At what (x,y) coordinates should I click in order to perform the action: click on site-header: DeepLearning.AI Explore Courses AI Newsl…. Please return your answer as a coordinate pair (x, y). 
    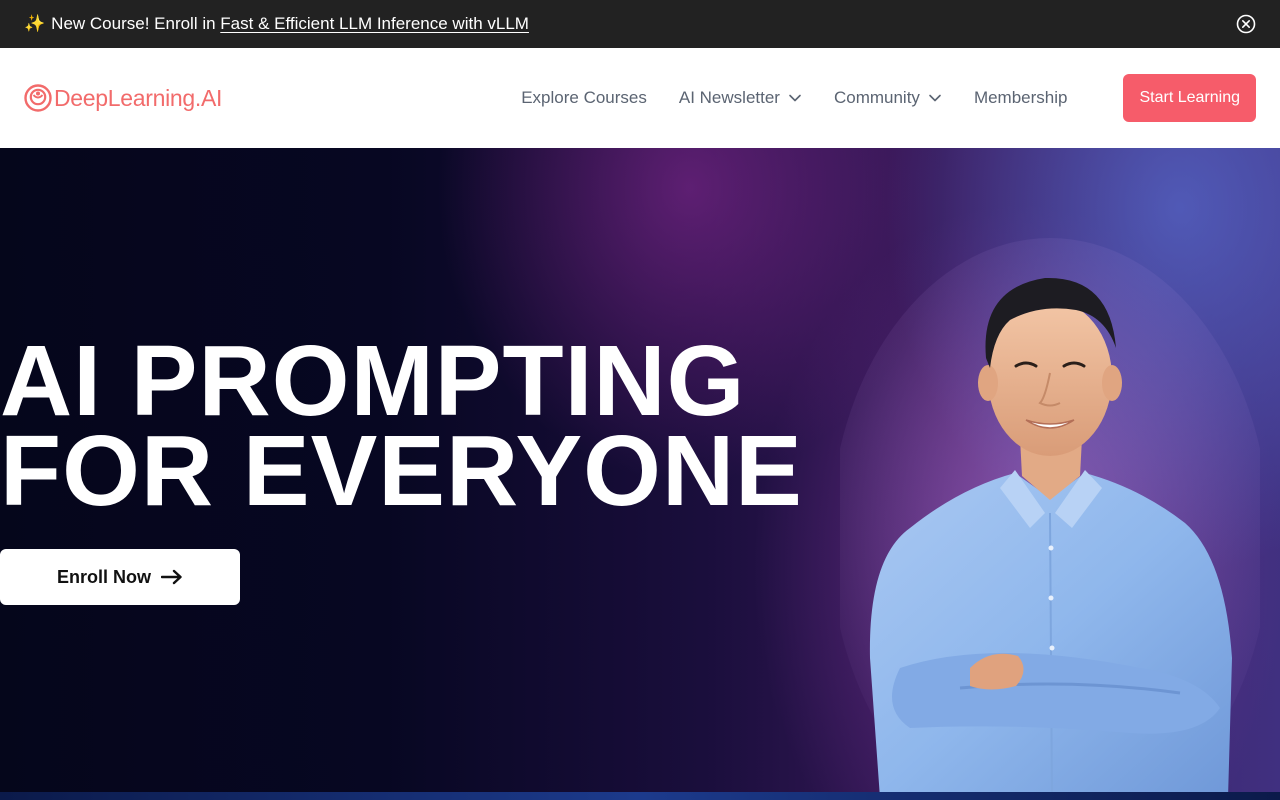
    Looking at the image, I should click on (640, 98).